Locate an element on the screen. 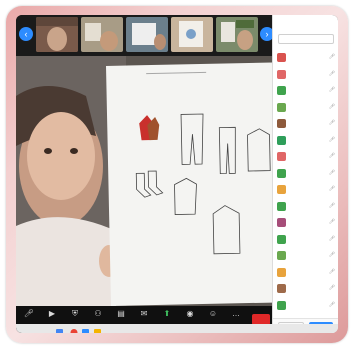 The height and width of the screenshot is (349, 354). video-button: ▶ is located at coordinates (52, 315).